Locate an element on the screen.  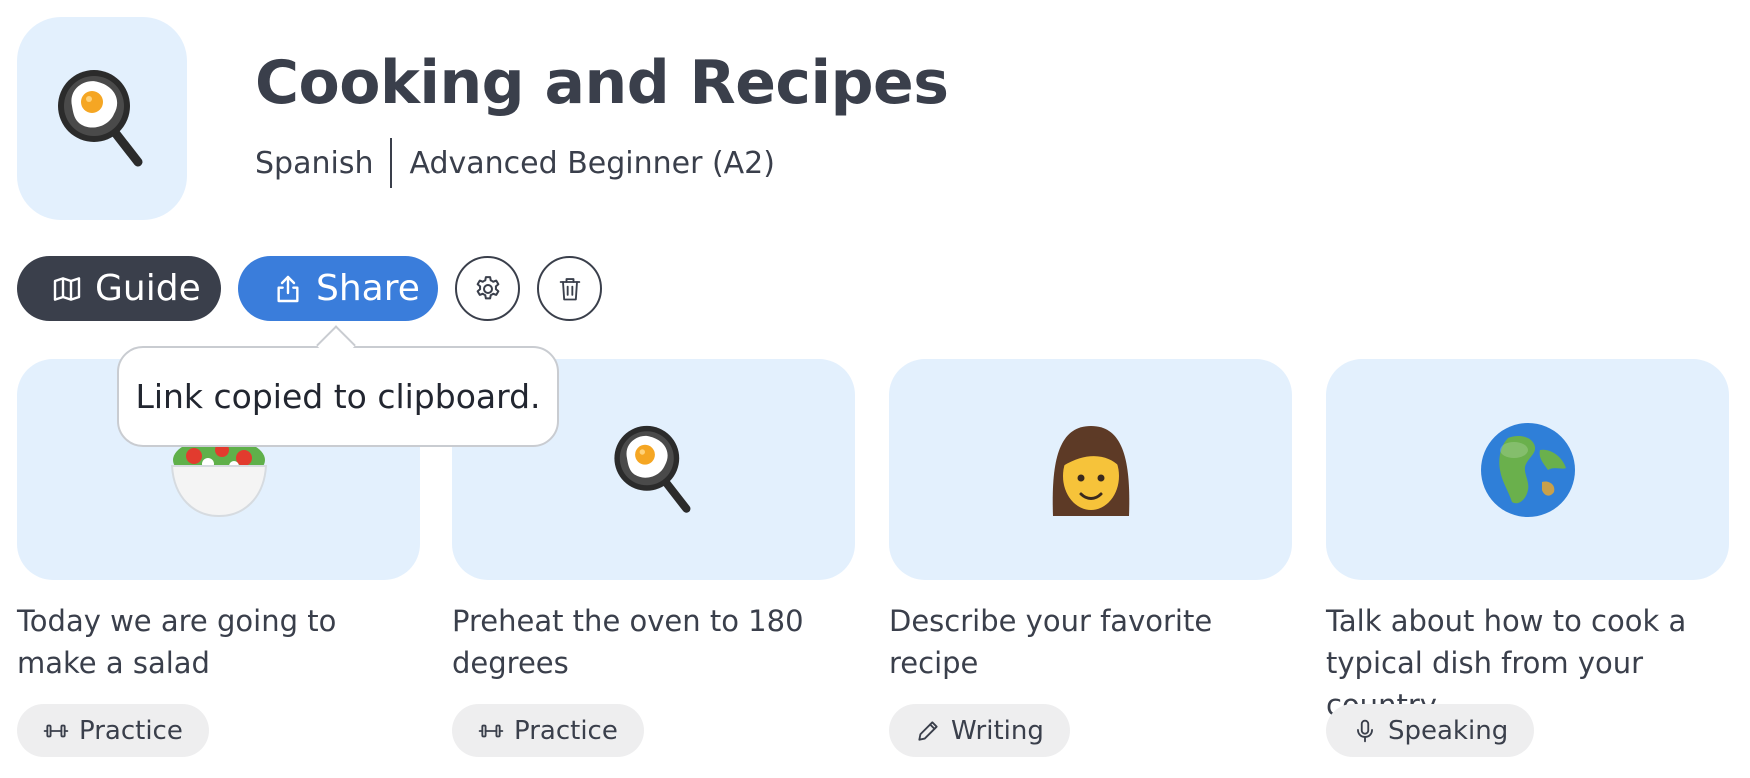
share-button: Share is located at coordinates (338, 288).